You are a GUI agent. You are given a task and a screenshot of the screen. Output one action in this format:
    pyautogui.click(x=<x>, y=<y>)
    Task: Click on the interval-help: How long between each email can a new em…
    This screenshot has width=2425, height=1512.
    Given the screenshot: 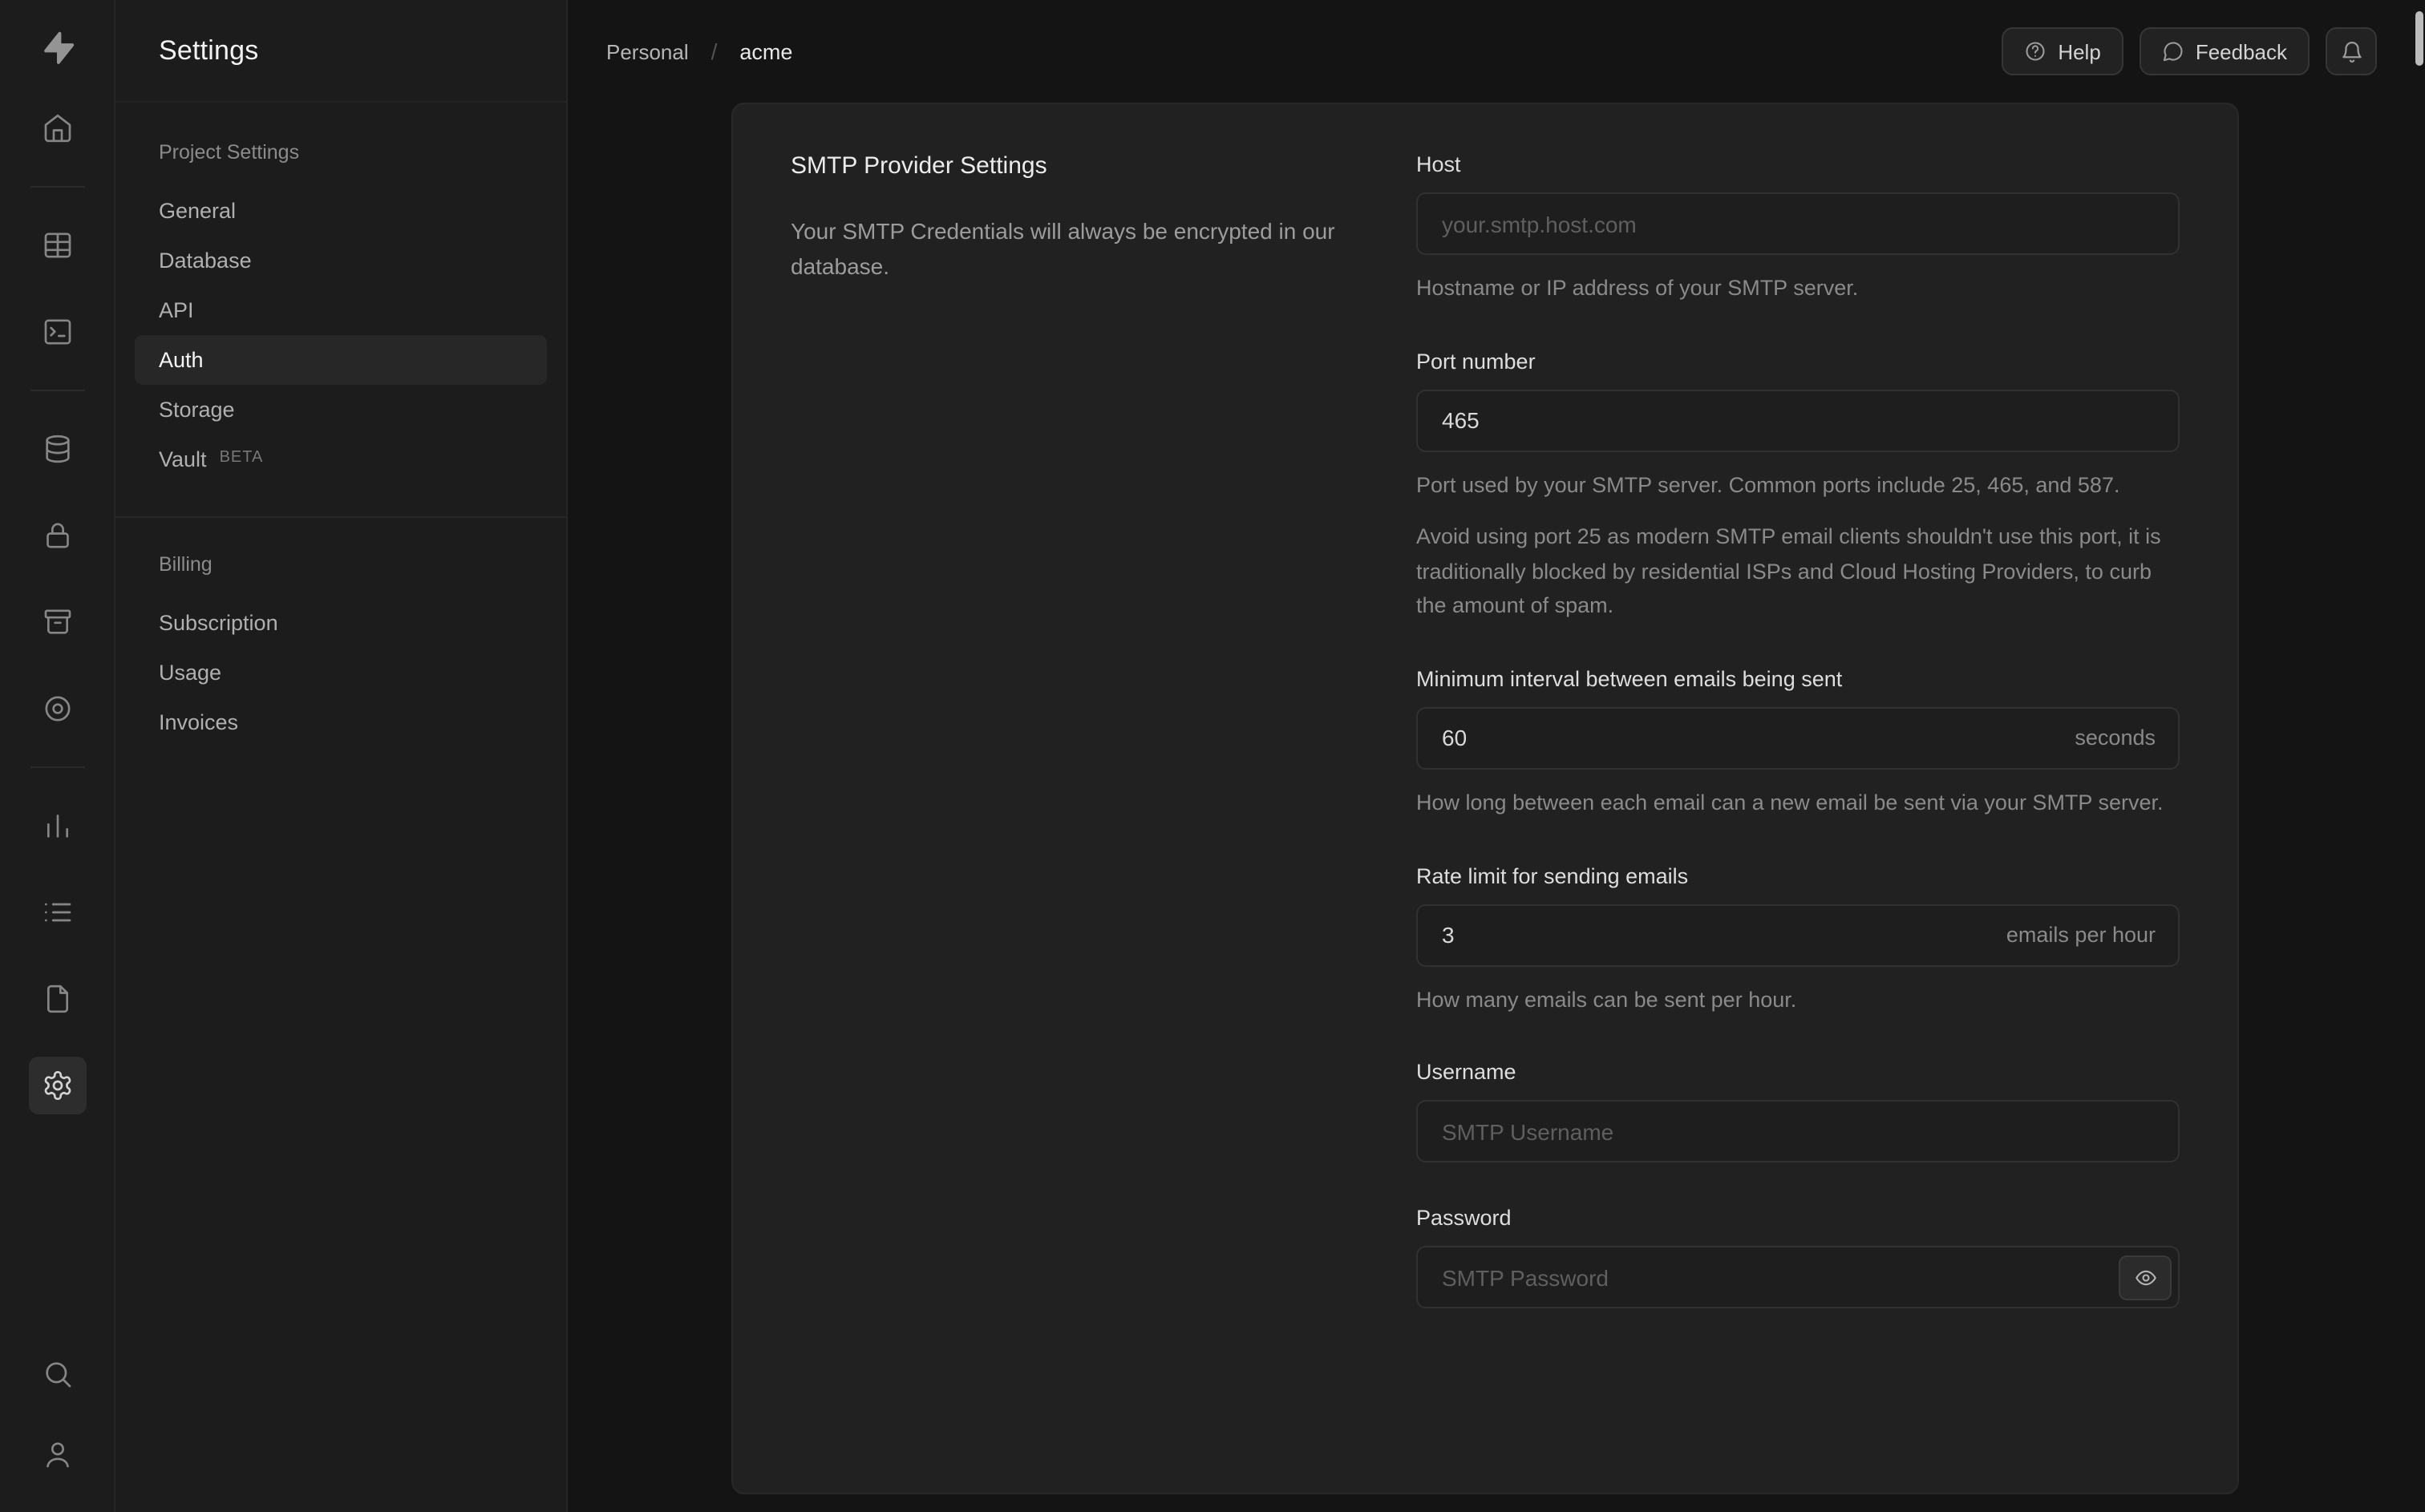 What is the action you would take?
    pyautogui.click(x=1790, y=802)
    